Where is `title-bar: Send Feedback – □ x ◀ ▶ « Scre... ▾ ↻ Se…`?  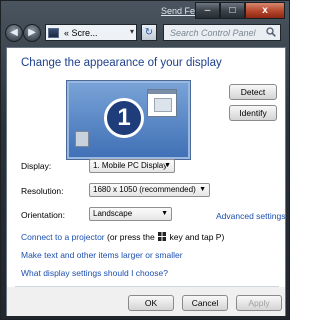 title-bar: Send Feedback – □ x ◀ ▶ « Scre... ▾ ↻ Se… is located at coordinates (146, 25).